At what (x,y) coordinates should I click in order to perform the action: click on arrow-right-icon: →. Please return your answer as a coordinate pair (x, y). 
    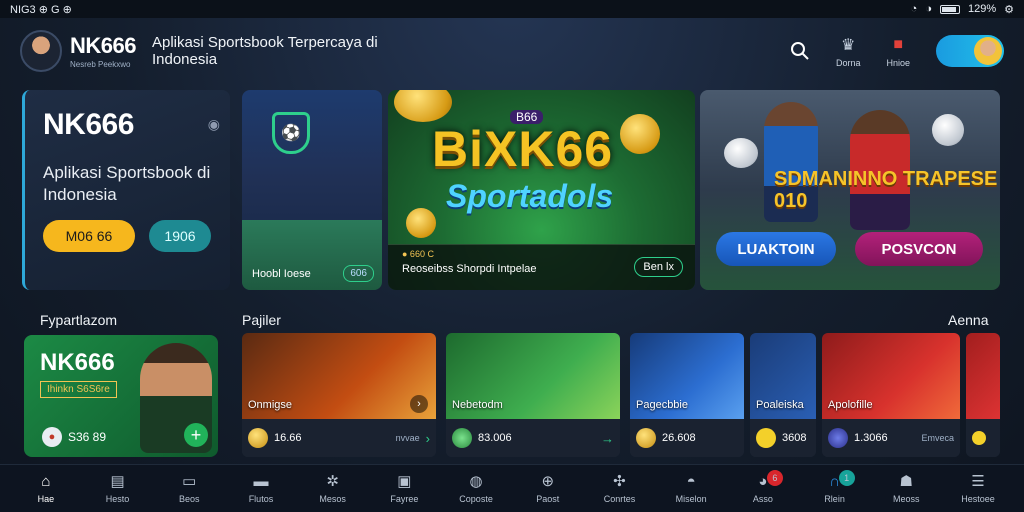
    Looking at the image, I should click on (607, 438).